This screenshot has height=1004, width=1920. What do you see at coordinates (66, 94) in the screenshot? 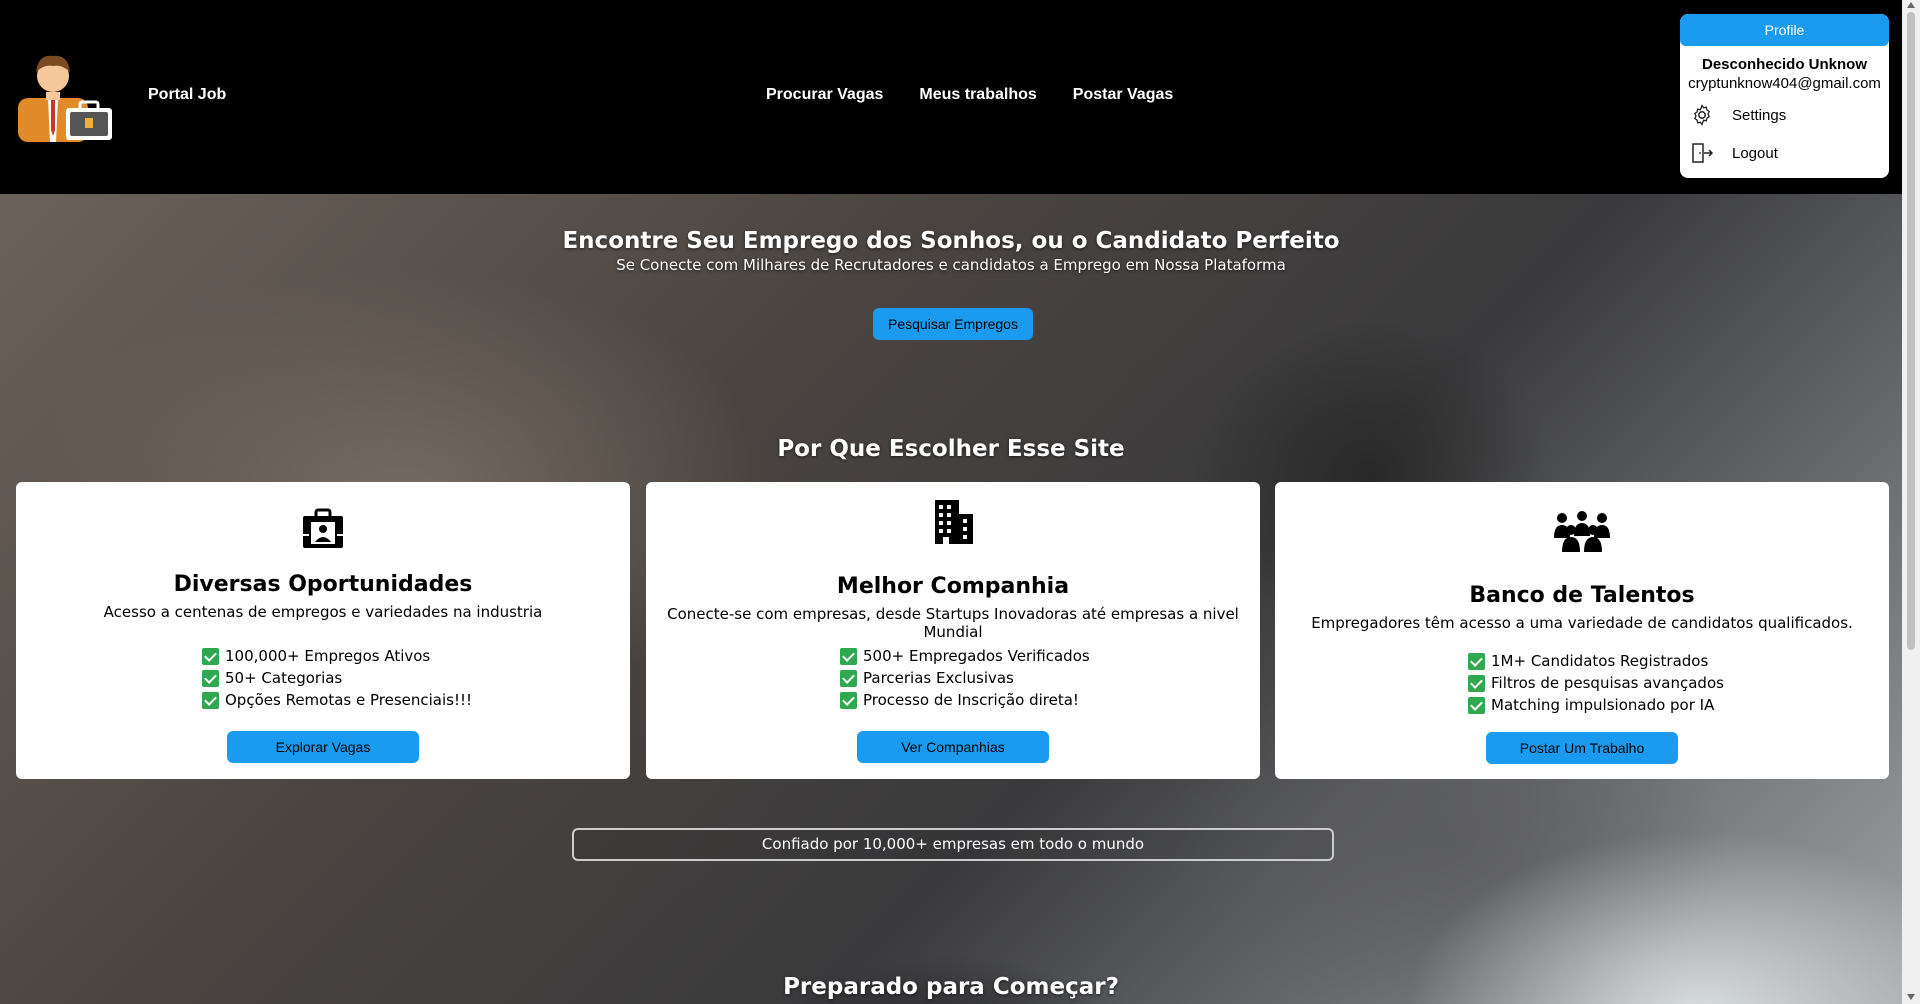
I see `portal-logo-icon` at bounding box center [66, 94].